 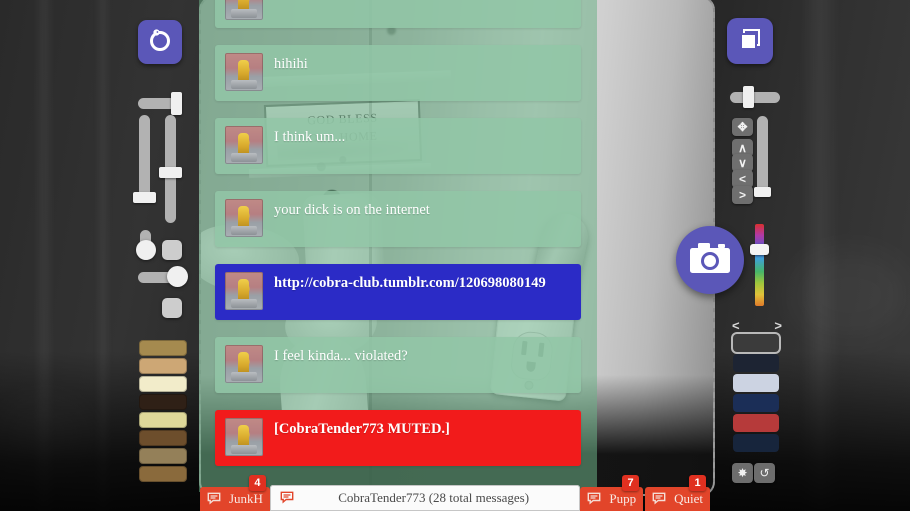 I want to click on center-icon: ✥, so click(x=742, y=127).